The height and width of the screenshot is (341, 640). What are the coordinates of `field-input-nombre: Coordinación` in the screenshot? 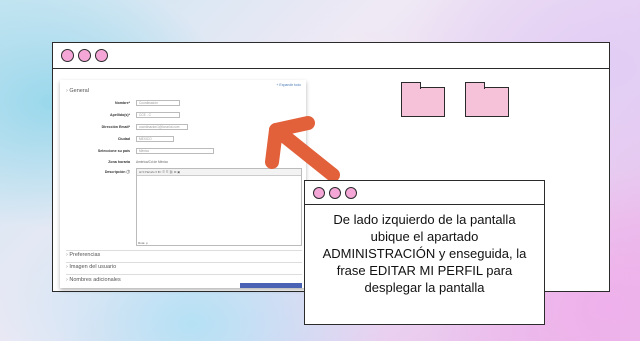 It's located at (158, 103).